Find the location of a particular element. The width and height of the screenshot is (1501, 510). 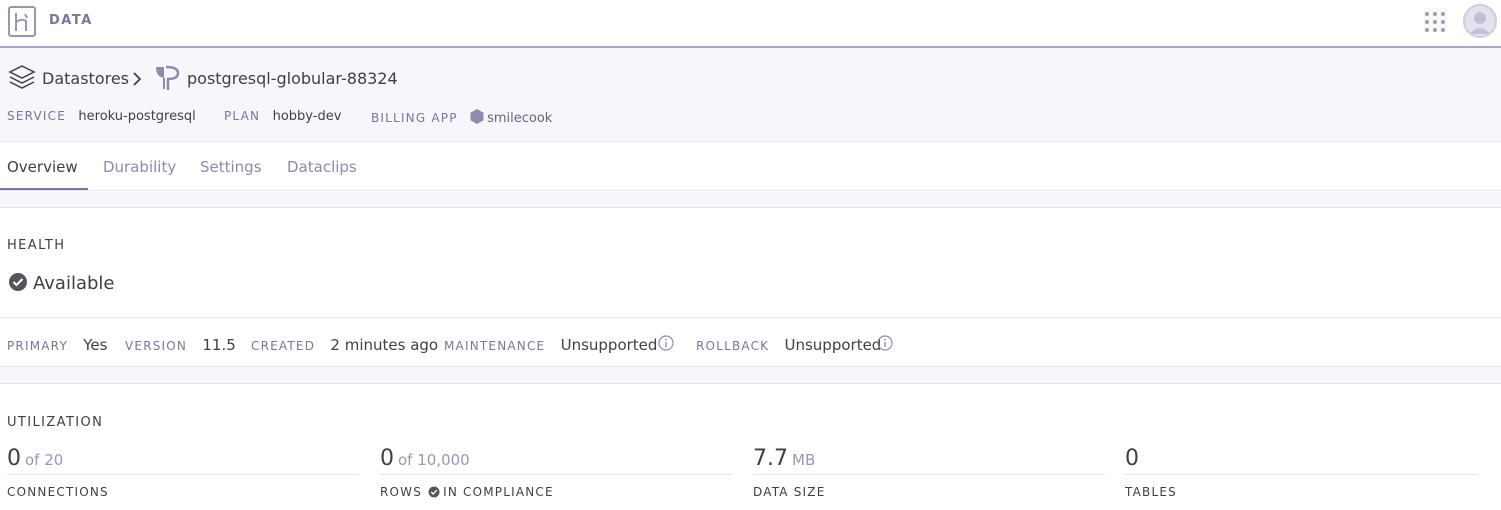

connections-label: CONNECTIONS is located at coordinates (58, 492).